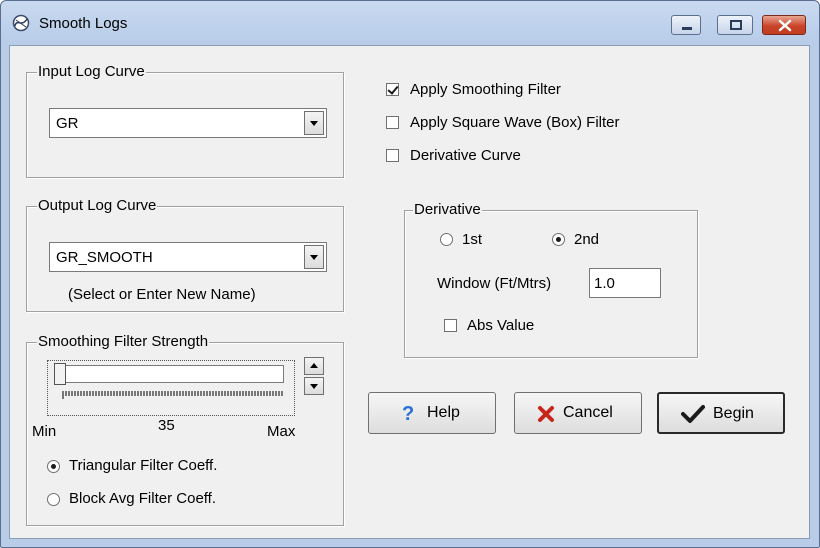  I want to click on slider-track, so click(173, 374).